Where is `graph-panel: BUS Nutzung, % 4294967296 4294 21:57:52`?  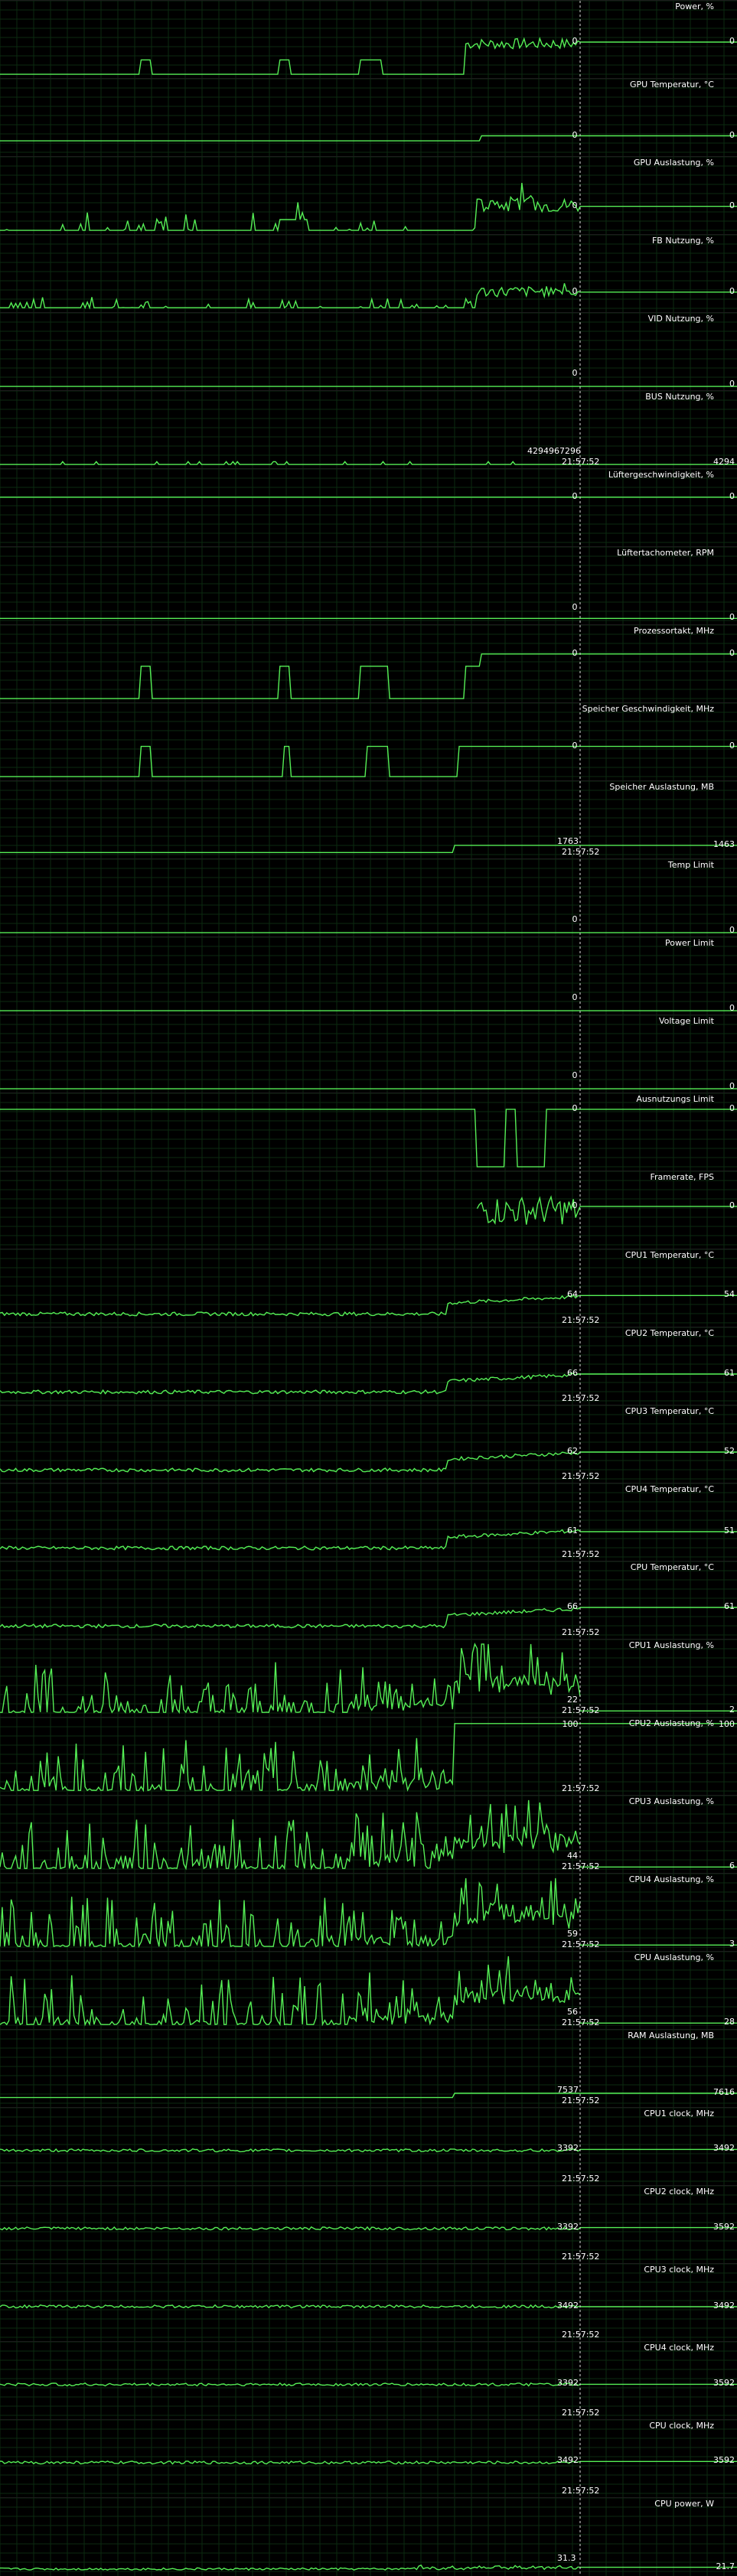 graph-panel: BUS Nutzung, % 4294967296 4294 21:57:52 is located at coordinates (368, 430).